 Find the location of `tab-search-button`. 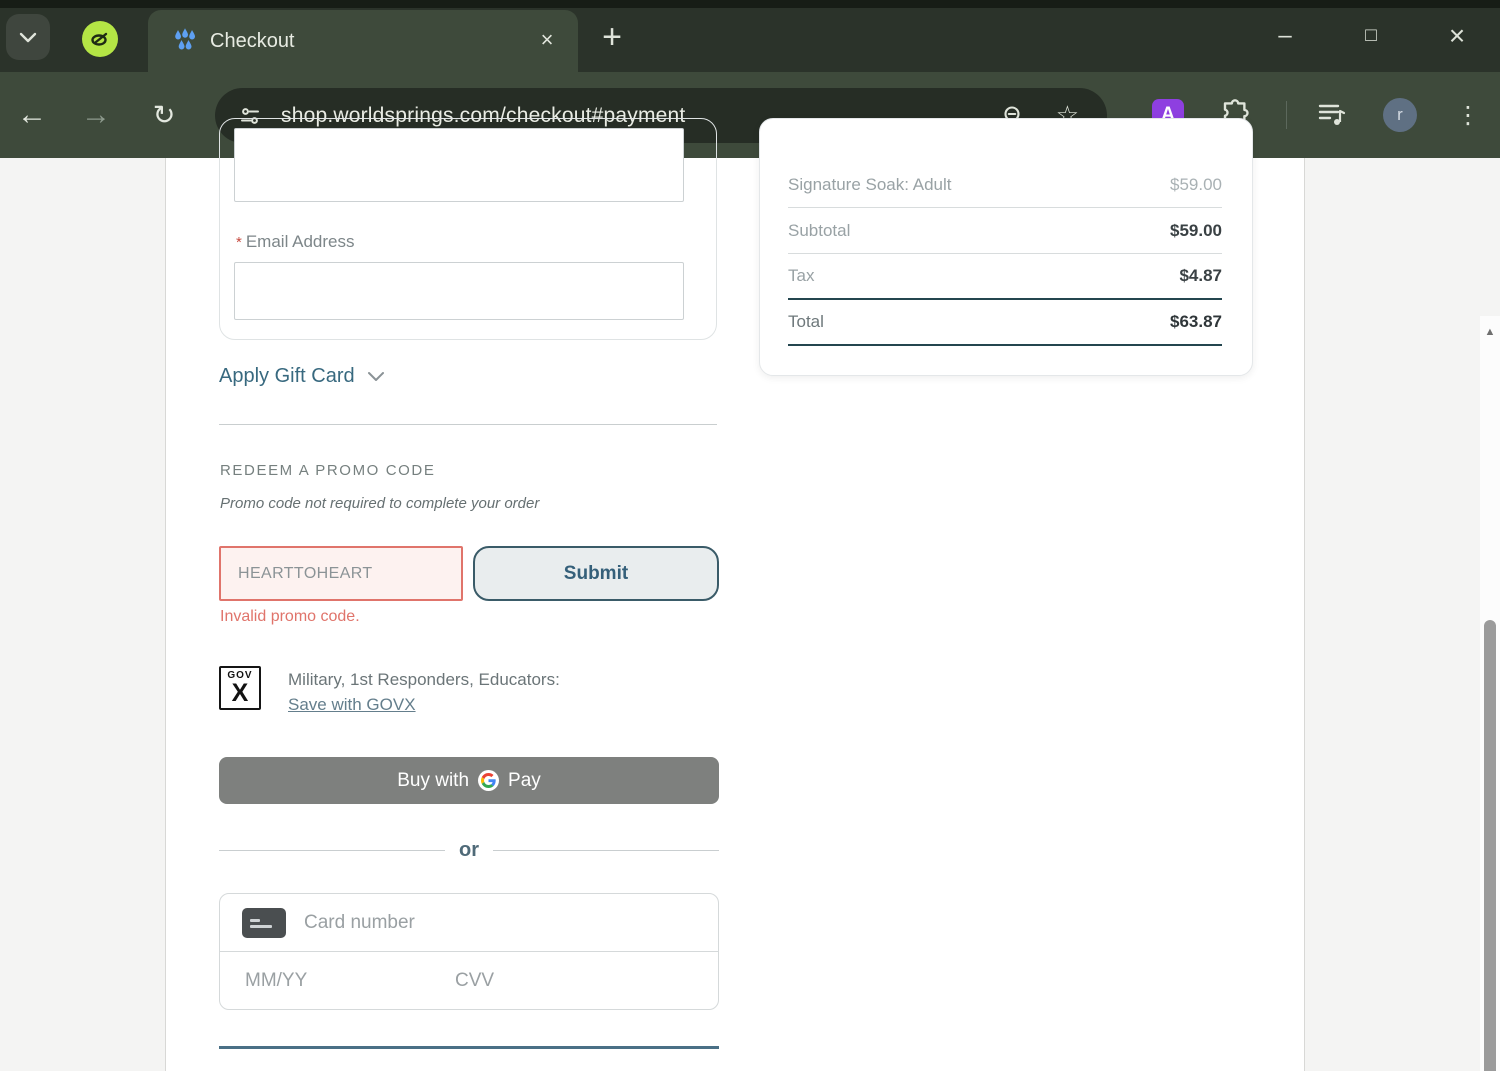

tab-search-button is located at coordinates (28, 37).